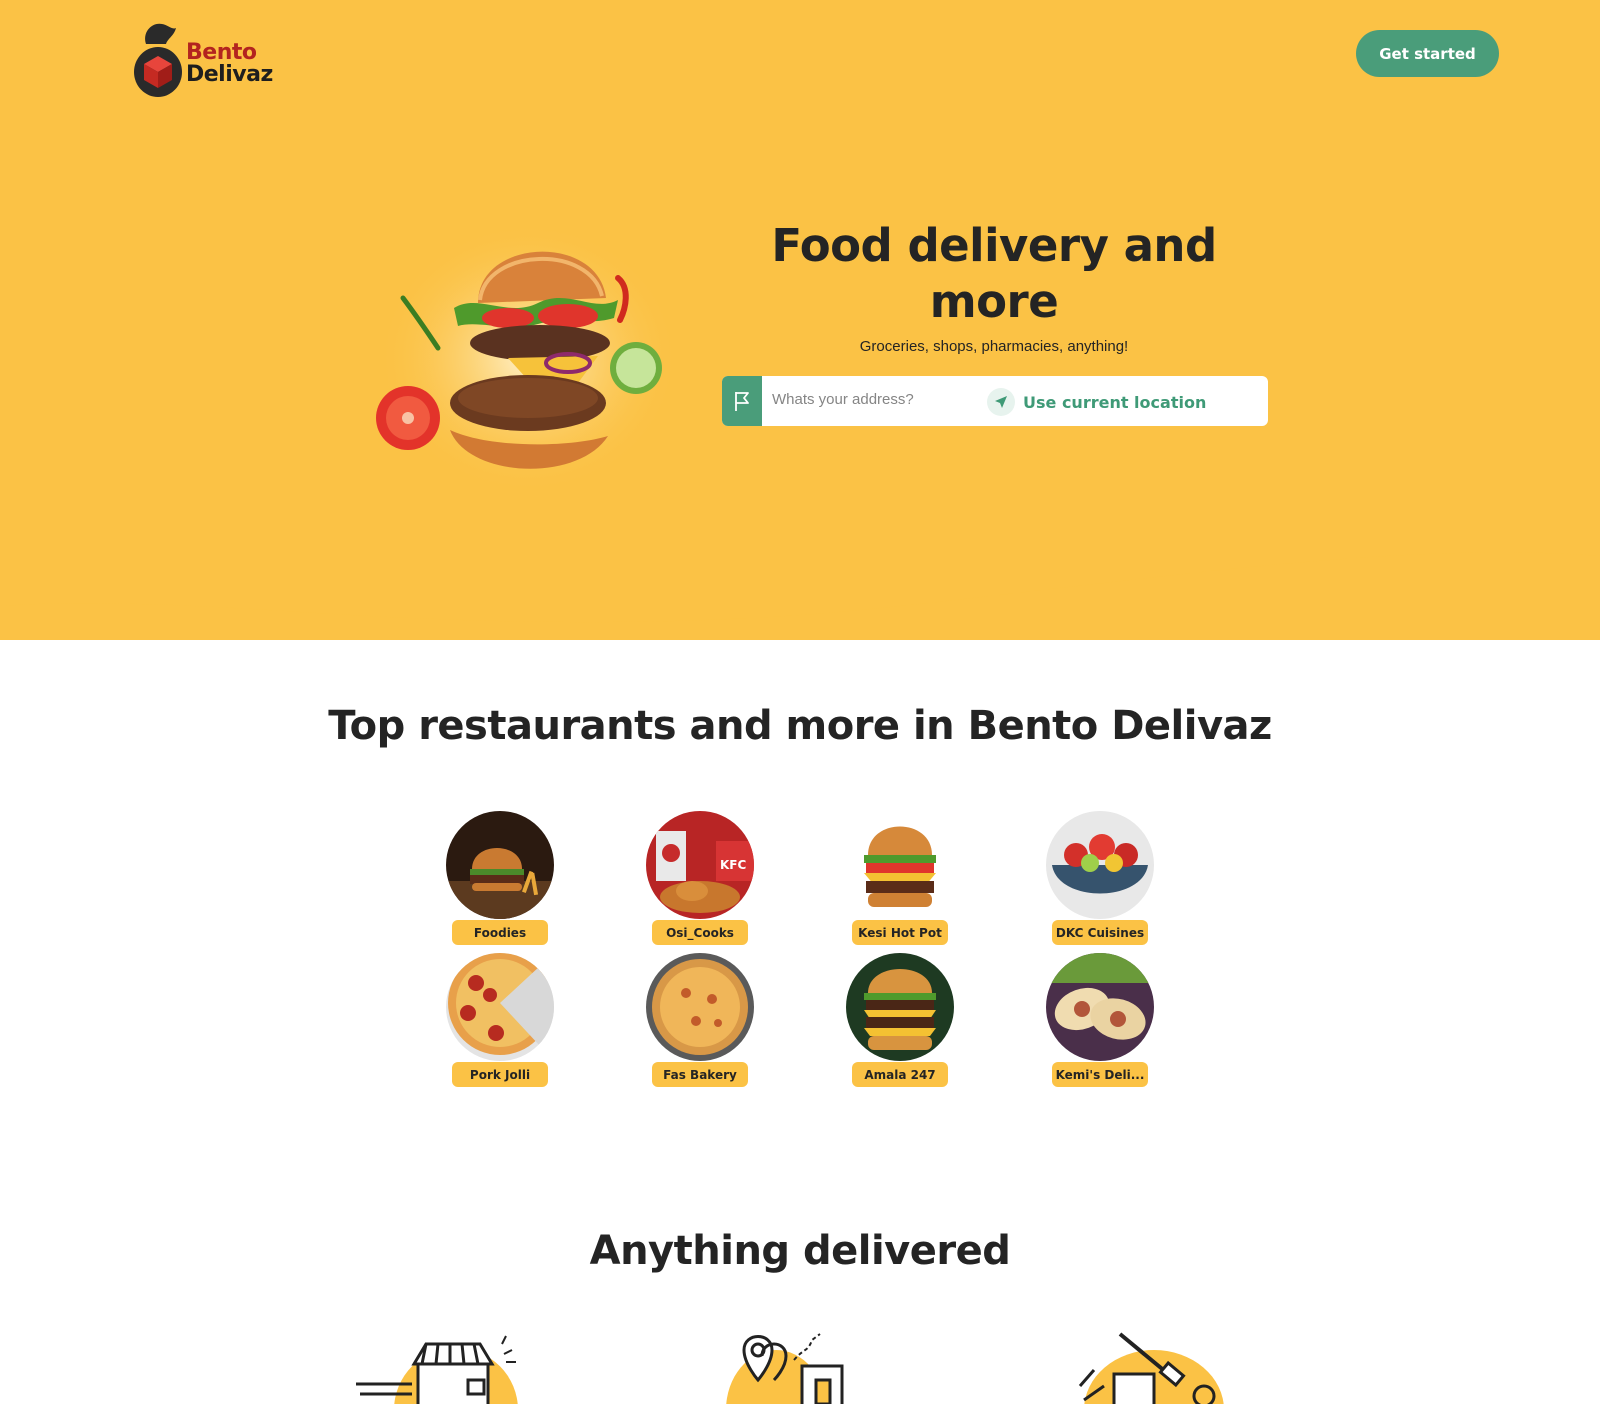 The height and width of the screenshot is (1404, 1600). I want to click on restaurant-name: Fas Bakery, so click(700, 1074).